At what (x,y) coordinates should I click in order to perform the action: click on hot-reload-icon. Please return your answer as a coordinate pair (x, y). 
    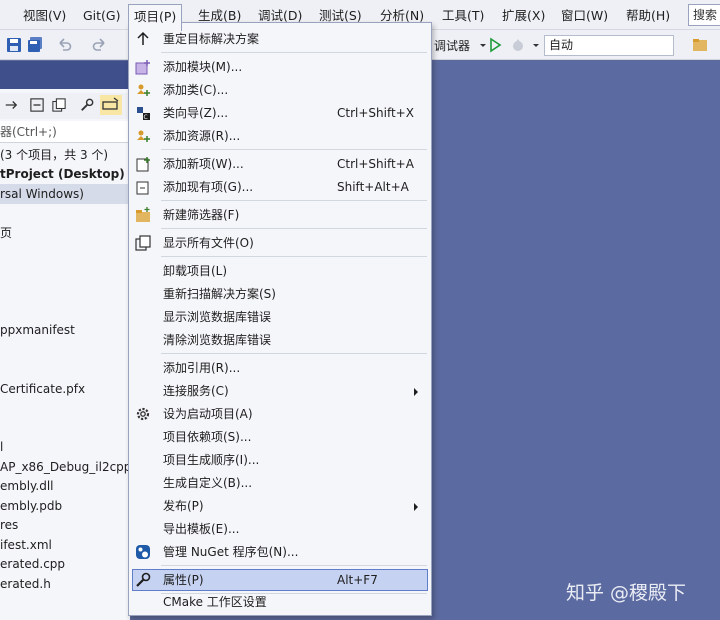
    Looking at the image, I should click on (518, 45).